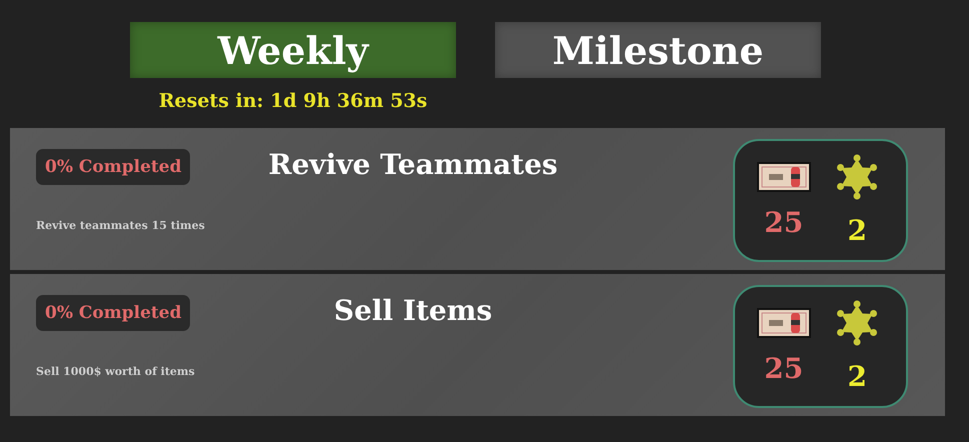 The height and width of the screenshot is (442, 969). What do you see at coordinates (413, 311) in the screenshot?
I see `challenge-title: Sell Items` at bounding box center [413, 311].